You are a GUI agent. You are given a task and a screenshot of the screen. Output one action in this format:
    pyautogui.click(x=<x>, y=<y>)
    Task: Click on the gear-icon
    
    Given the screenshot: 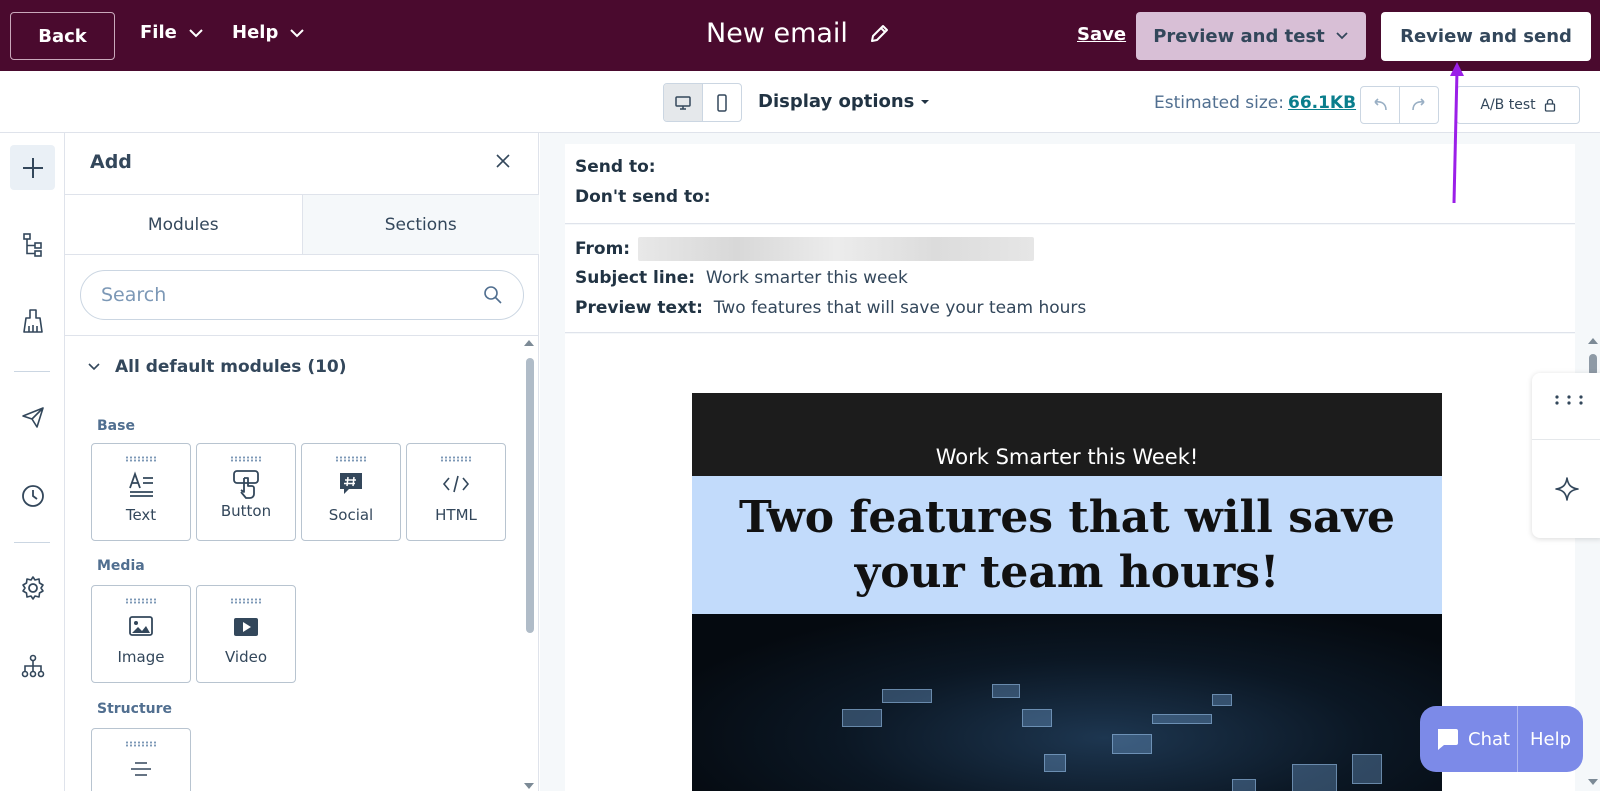 What is the action you would take?
    pyautogui.click(x=32, y=587)
    